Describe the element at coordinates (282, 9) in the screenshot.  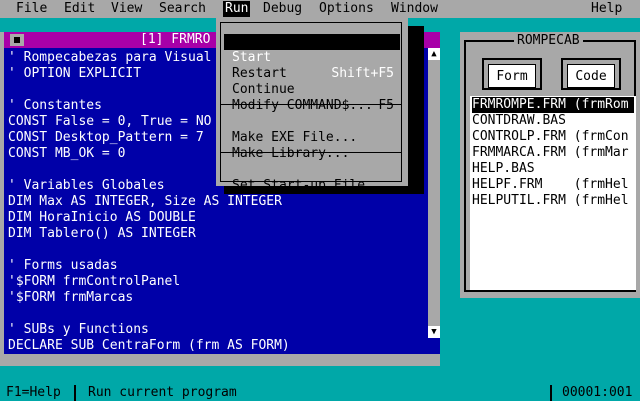
I see `menu-debug: Debug` at that location.